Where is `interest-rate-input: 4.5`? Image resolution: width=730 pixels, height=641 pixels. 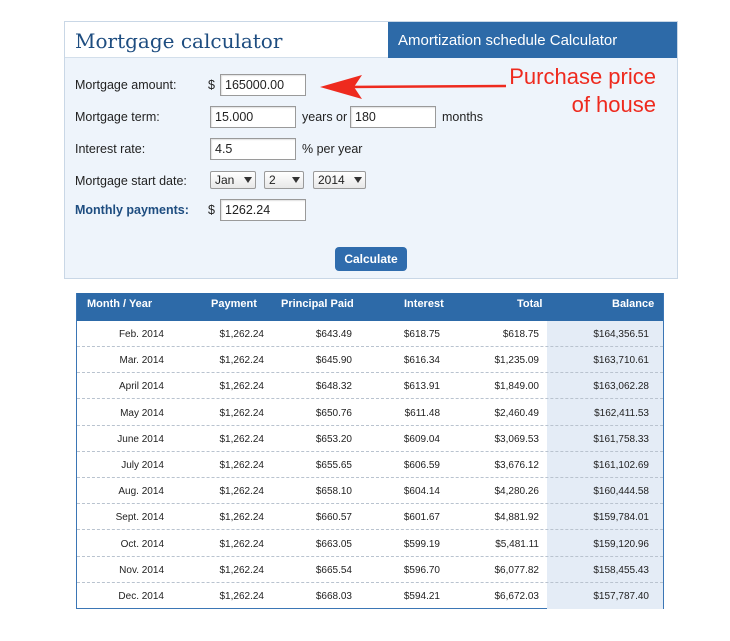
interest-rate-input: 4.5 is located at coordinates (253, 149).